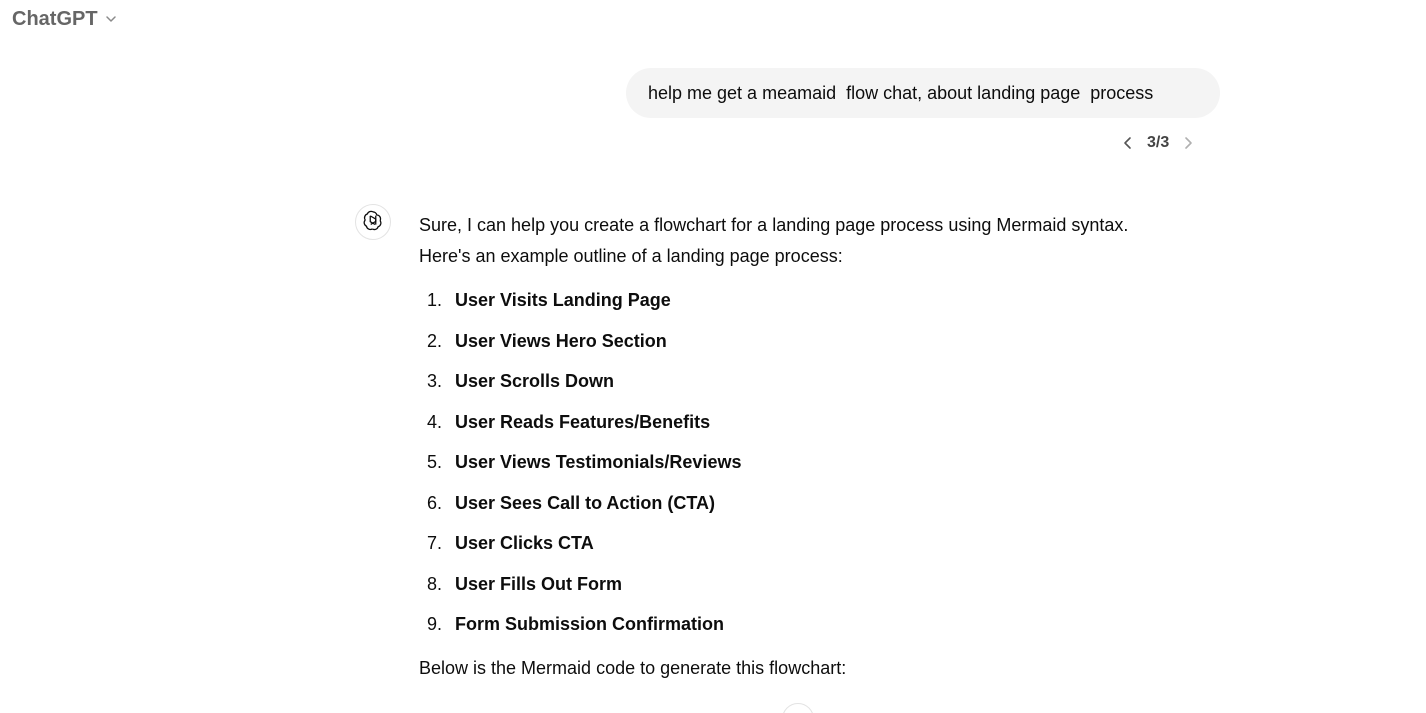  Describe the element at coordinates (435, 624) in the screenshot. I see `step-number: 9.` at that location.